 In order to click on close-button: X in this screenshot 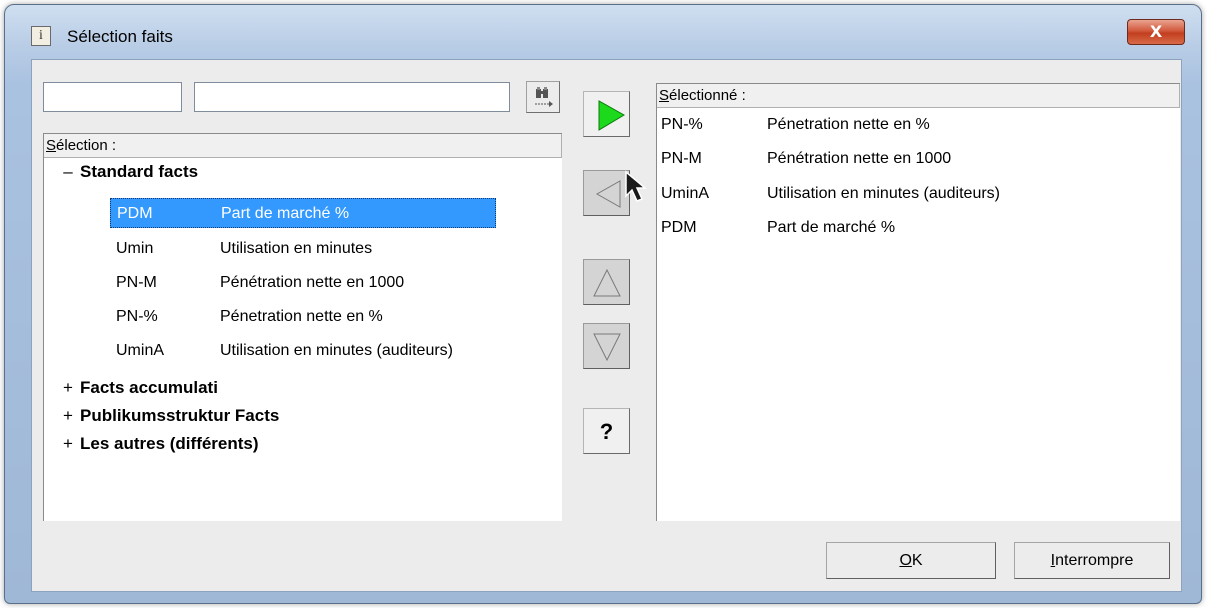, I will do `click(1156, 32)`.